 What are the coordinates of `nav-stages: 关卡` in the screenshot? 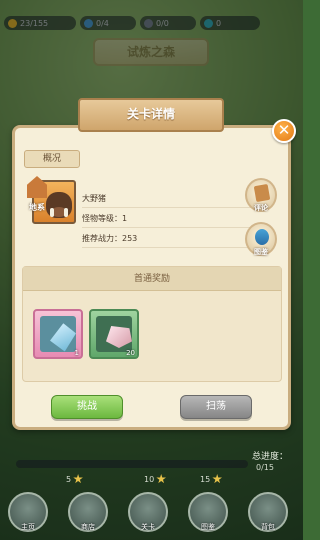 It's located at (148, 512).